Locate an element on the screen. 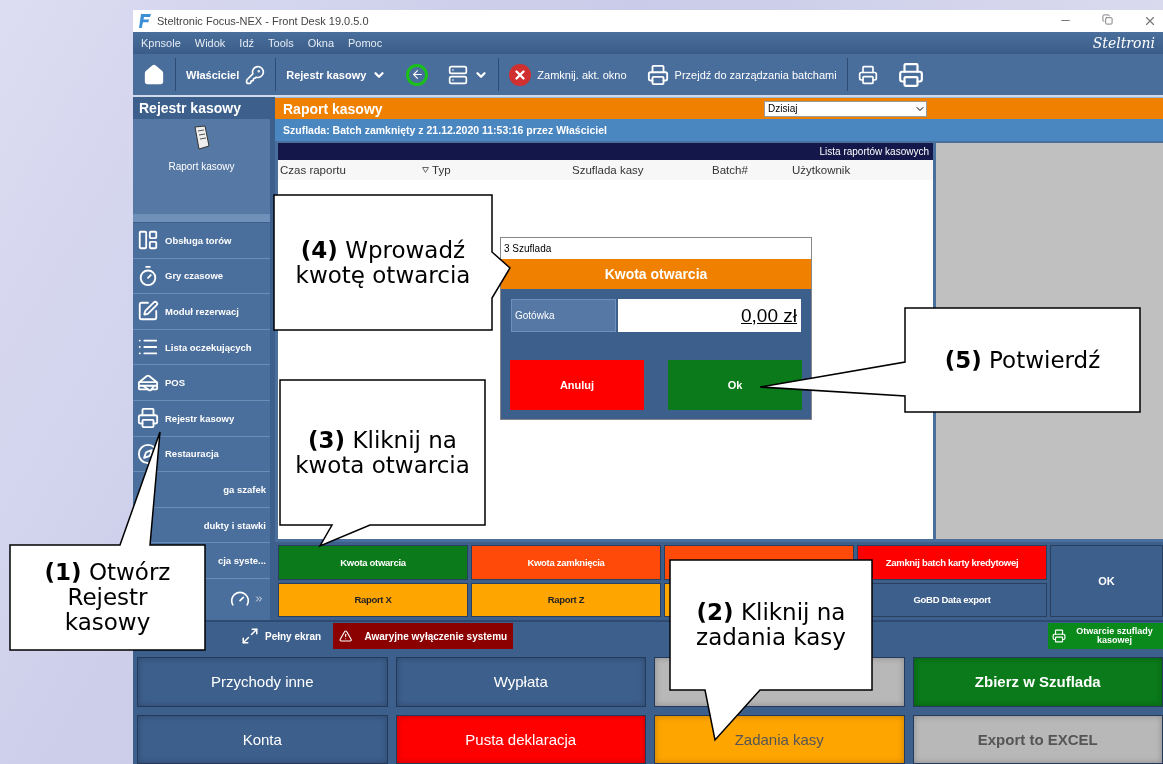 Image resolution: width=1163 pixels, height=764 pixels. dialog-header: Kwota otwarcia is located at coordinates (656, 274).